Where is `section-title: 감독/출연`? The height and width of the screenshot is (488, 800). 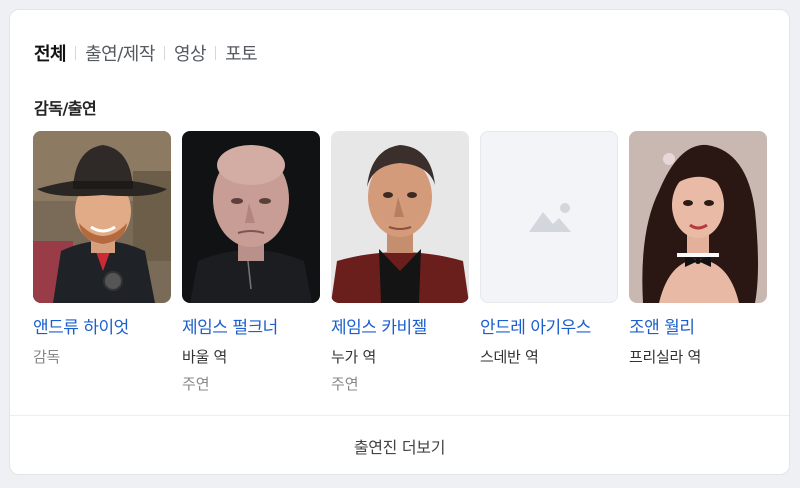
section-title: 감독/출연 is located at coordinates (65, 108).